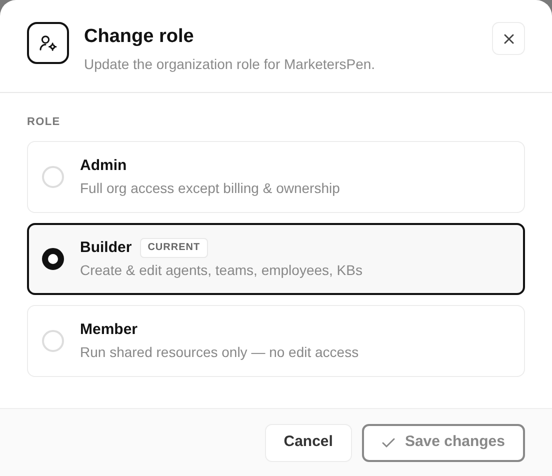 This screenshot has height=476, width=552. Describe the element at coordinates (219, 352) in the screenshot. I see `role-description: Run shared resources only — no edit access` at that location.